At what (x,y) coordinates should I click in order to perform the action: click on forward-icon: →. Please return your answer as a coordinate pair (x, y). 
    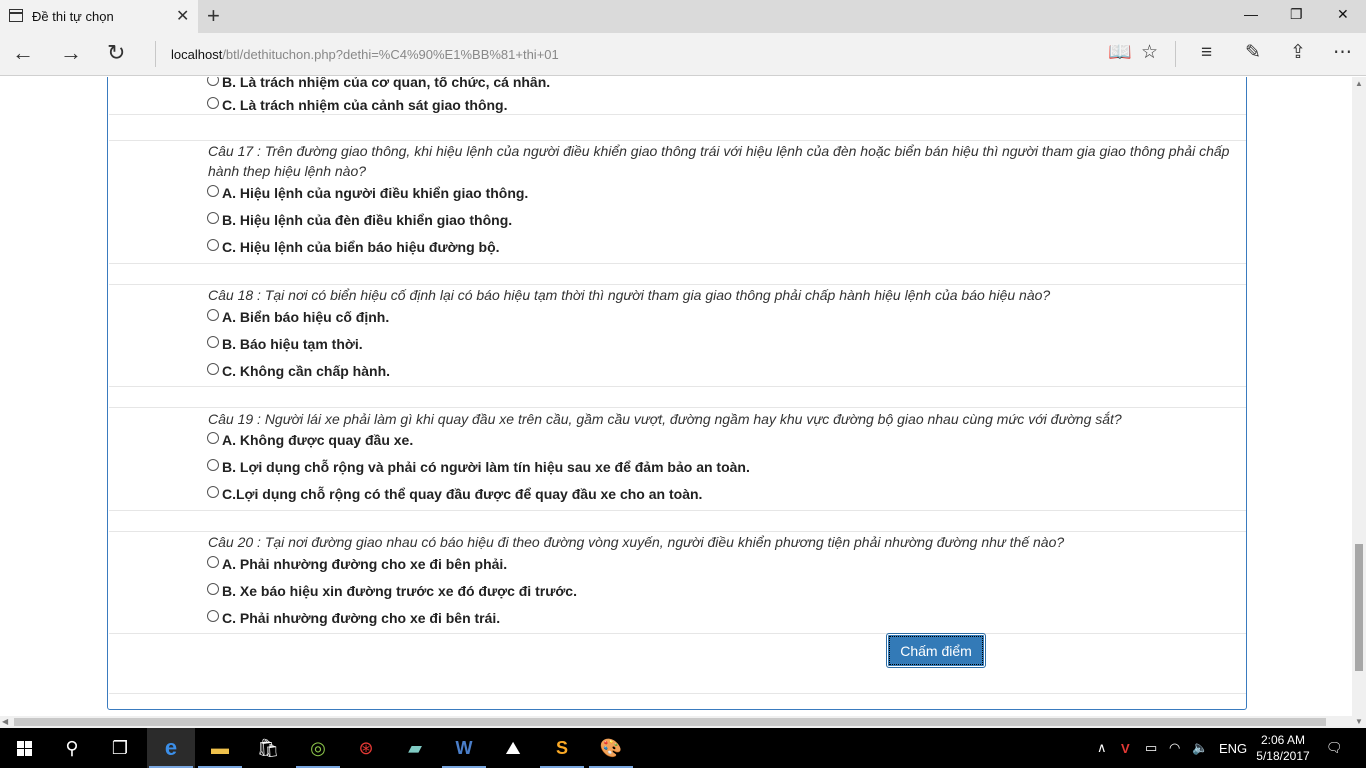
    Looking at the image, I should click on (71, 53).